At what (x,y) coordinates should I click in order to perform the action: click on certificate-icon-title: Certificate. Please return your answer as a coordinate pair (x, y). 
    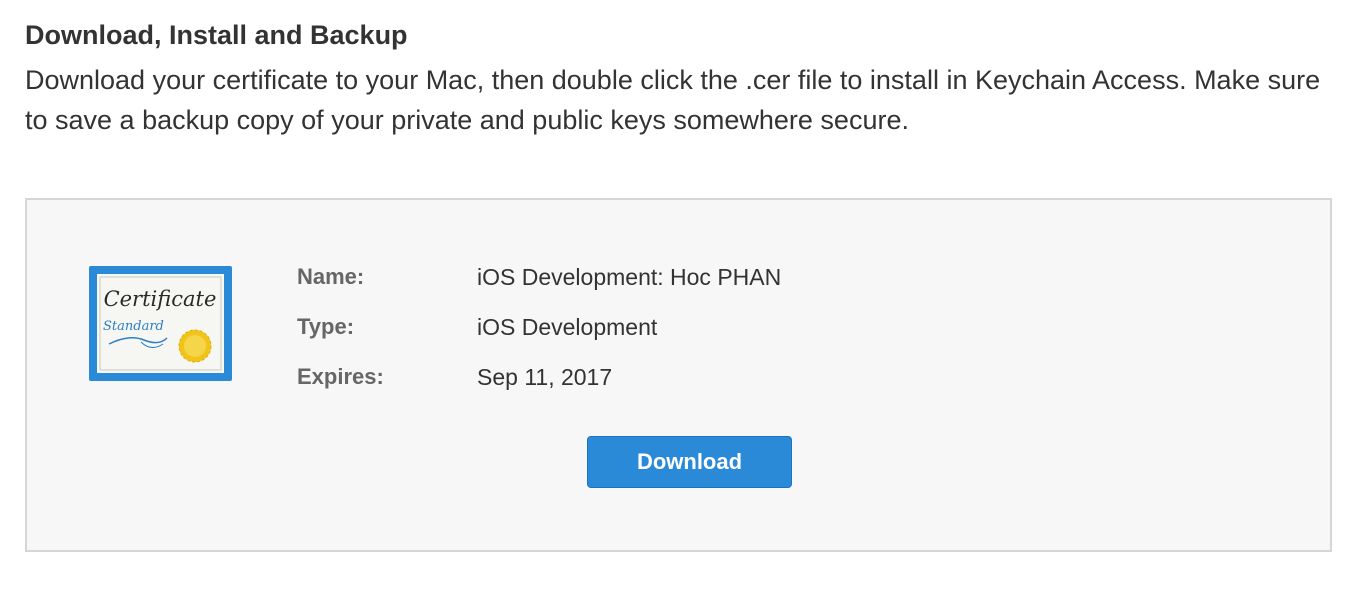
    Looking at the image, I should click on (160, 299).